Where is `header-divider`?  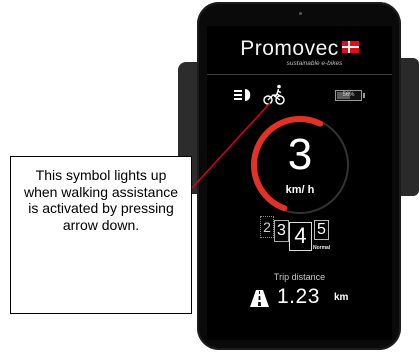 header-divider is located at coordinates (299, 74).